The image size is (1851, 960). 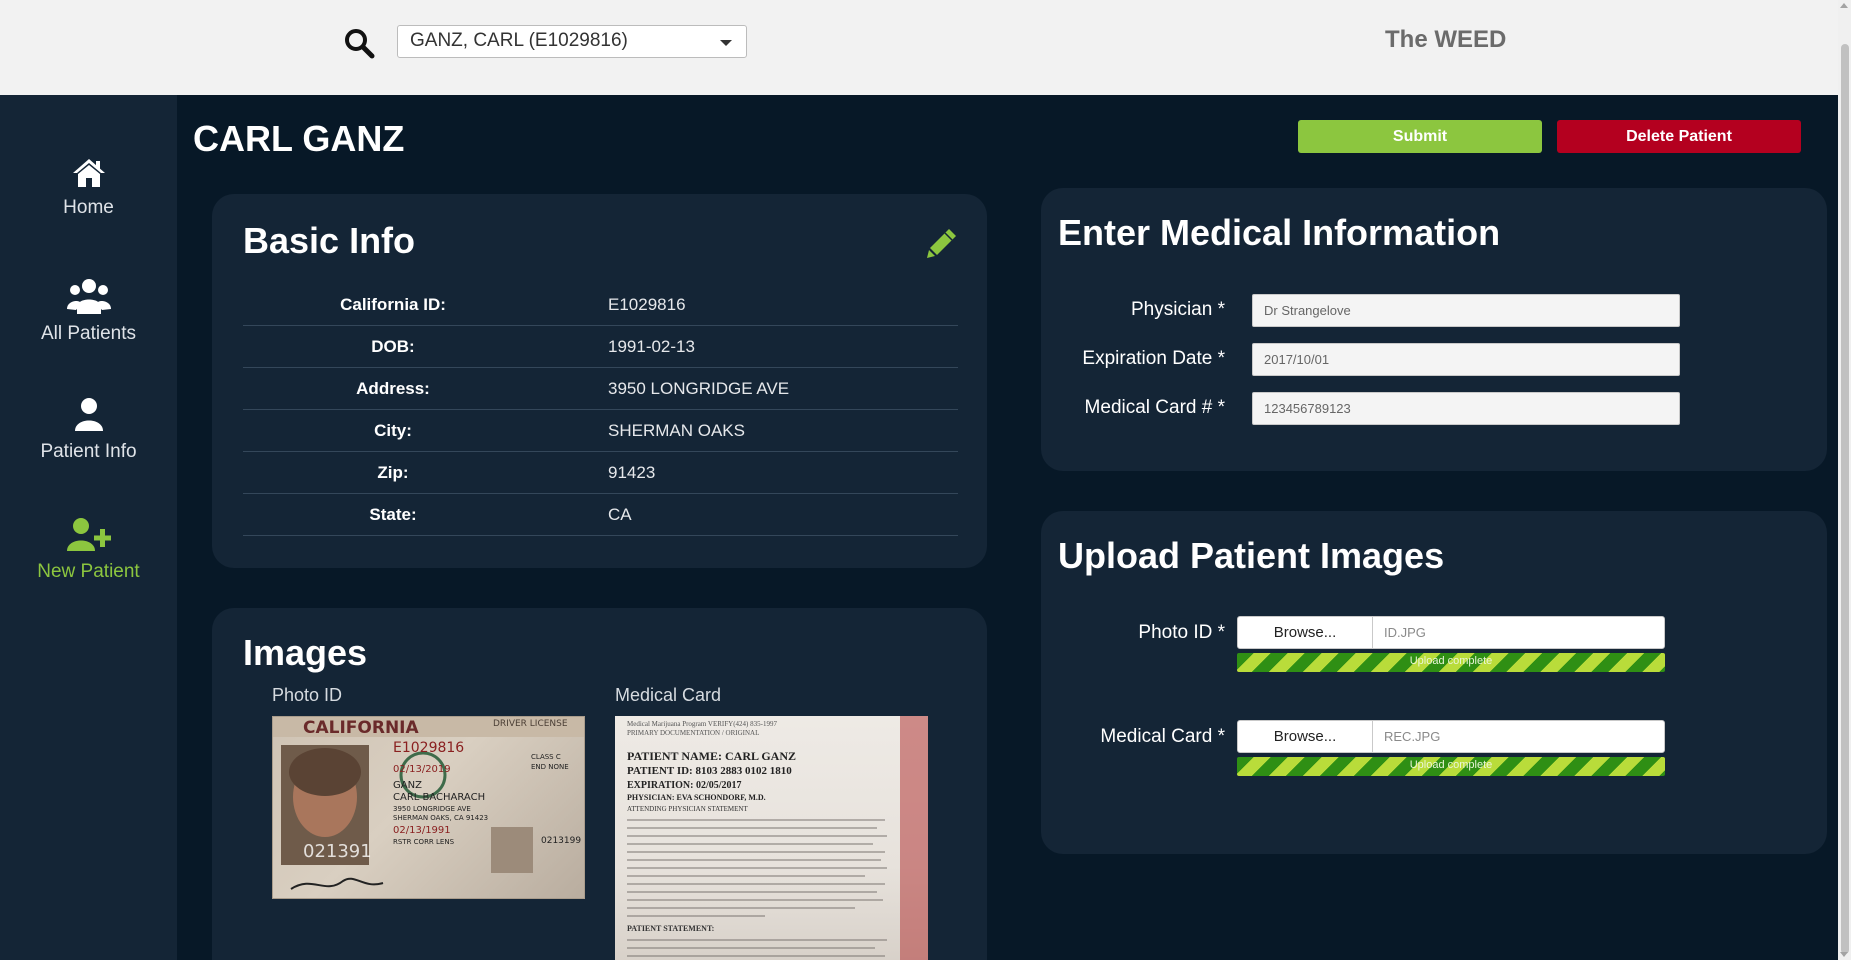 I want to click on sidebar-item-label: Patient Info, so click(x=88, y=451).